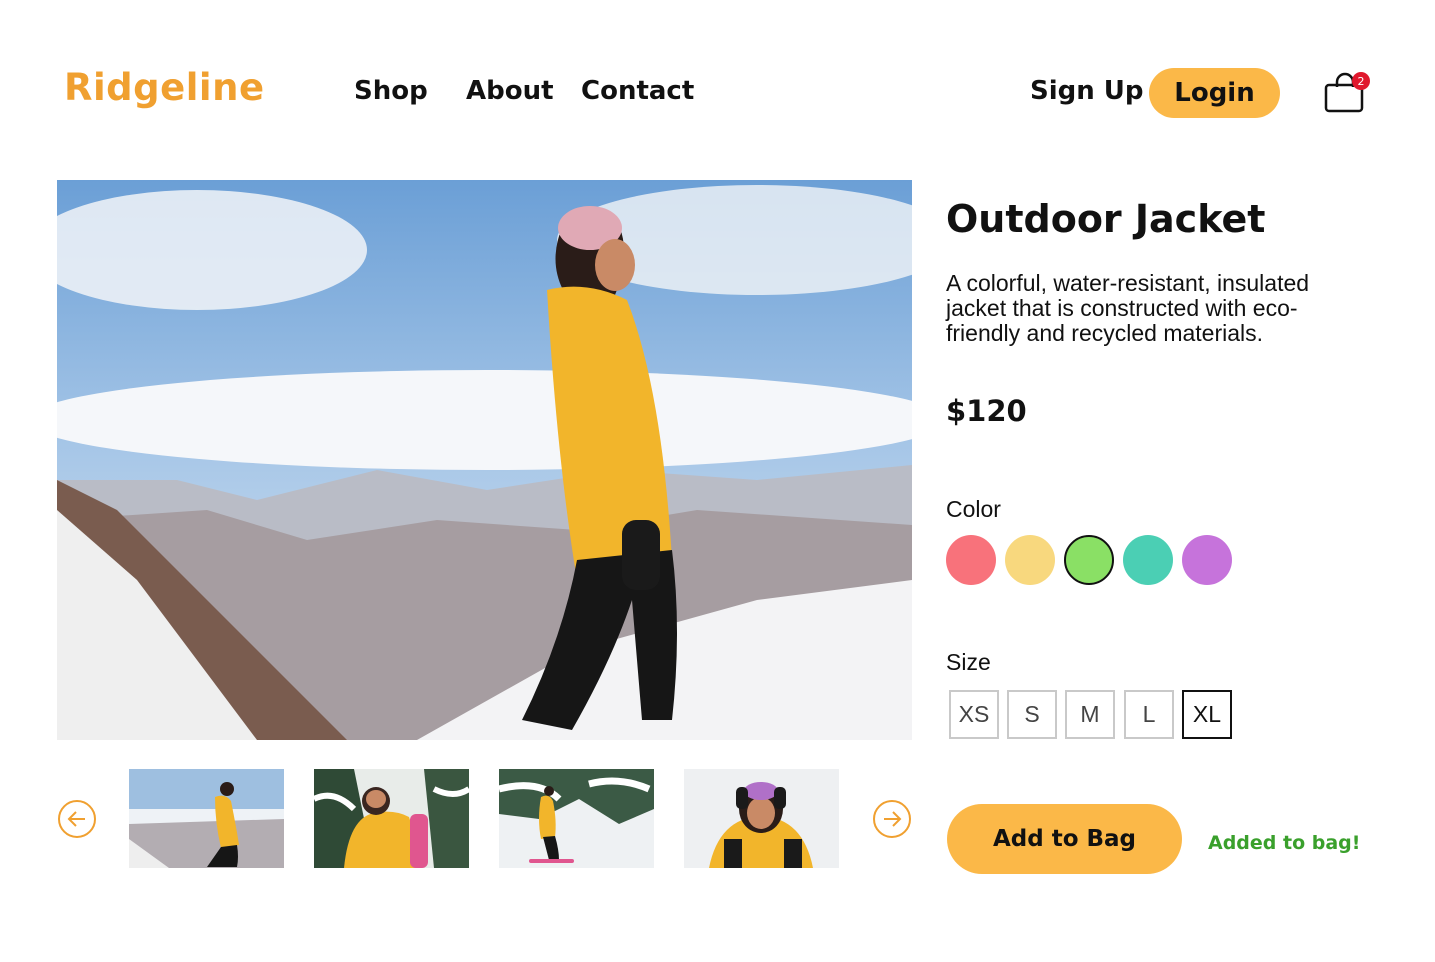 The image size is (1435, 962). I want to click on nav-contact-link: Contact, so click(637, 91).